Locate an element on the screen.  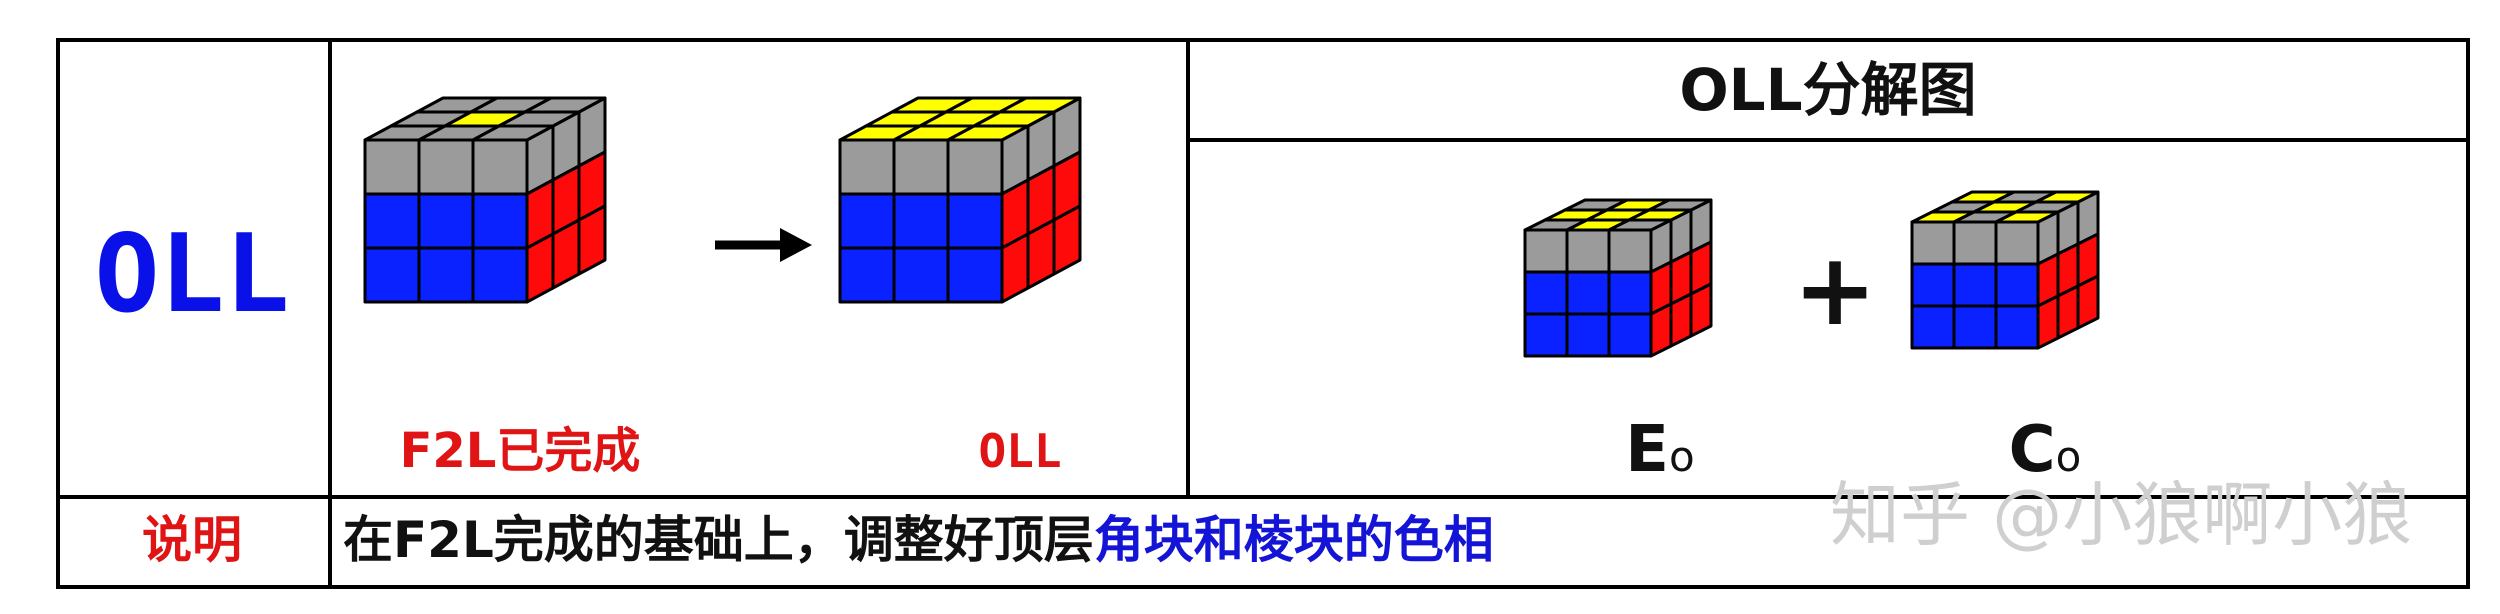
decomposition-title: OLL分解图 is located at coordinates (1828, 90).